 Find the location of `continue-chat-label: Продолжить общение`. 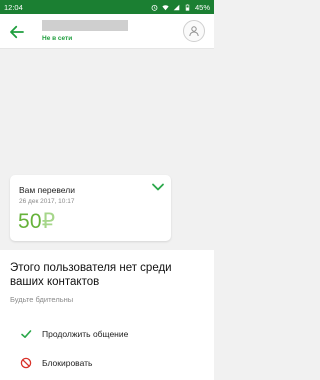

continue-chat-label: Продолжить общение is located at coordinates (85, 334).